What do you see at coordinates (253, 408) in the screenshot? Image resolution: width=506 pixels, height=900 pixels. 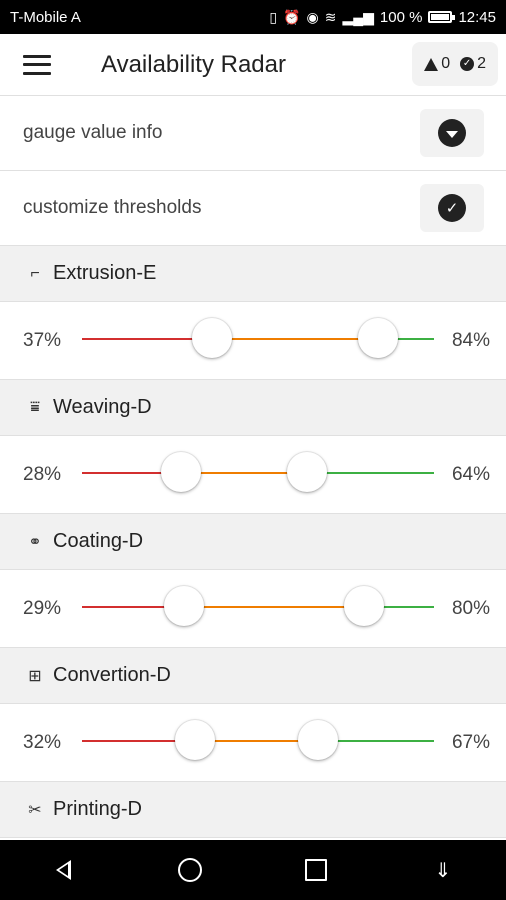 I see `machine-header-weaving: ⩸ Weaving-D` at bounding box center [253, 408].